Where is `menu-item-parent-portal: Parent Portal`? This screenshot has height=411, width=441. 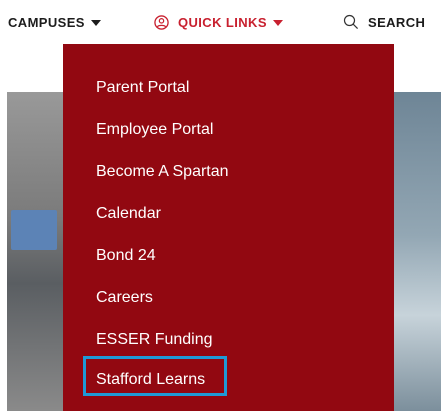
menu-item-parent-portal: Parent Portal is located at coordinates (142, 88).